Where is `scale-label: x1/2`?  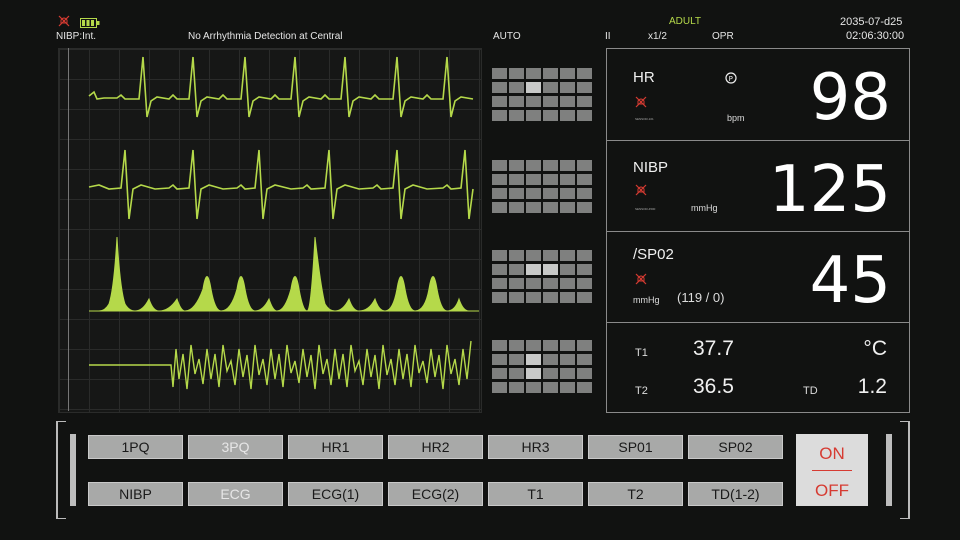 scale-label: x1/2 is located at coordinates (657, 36).